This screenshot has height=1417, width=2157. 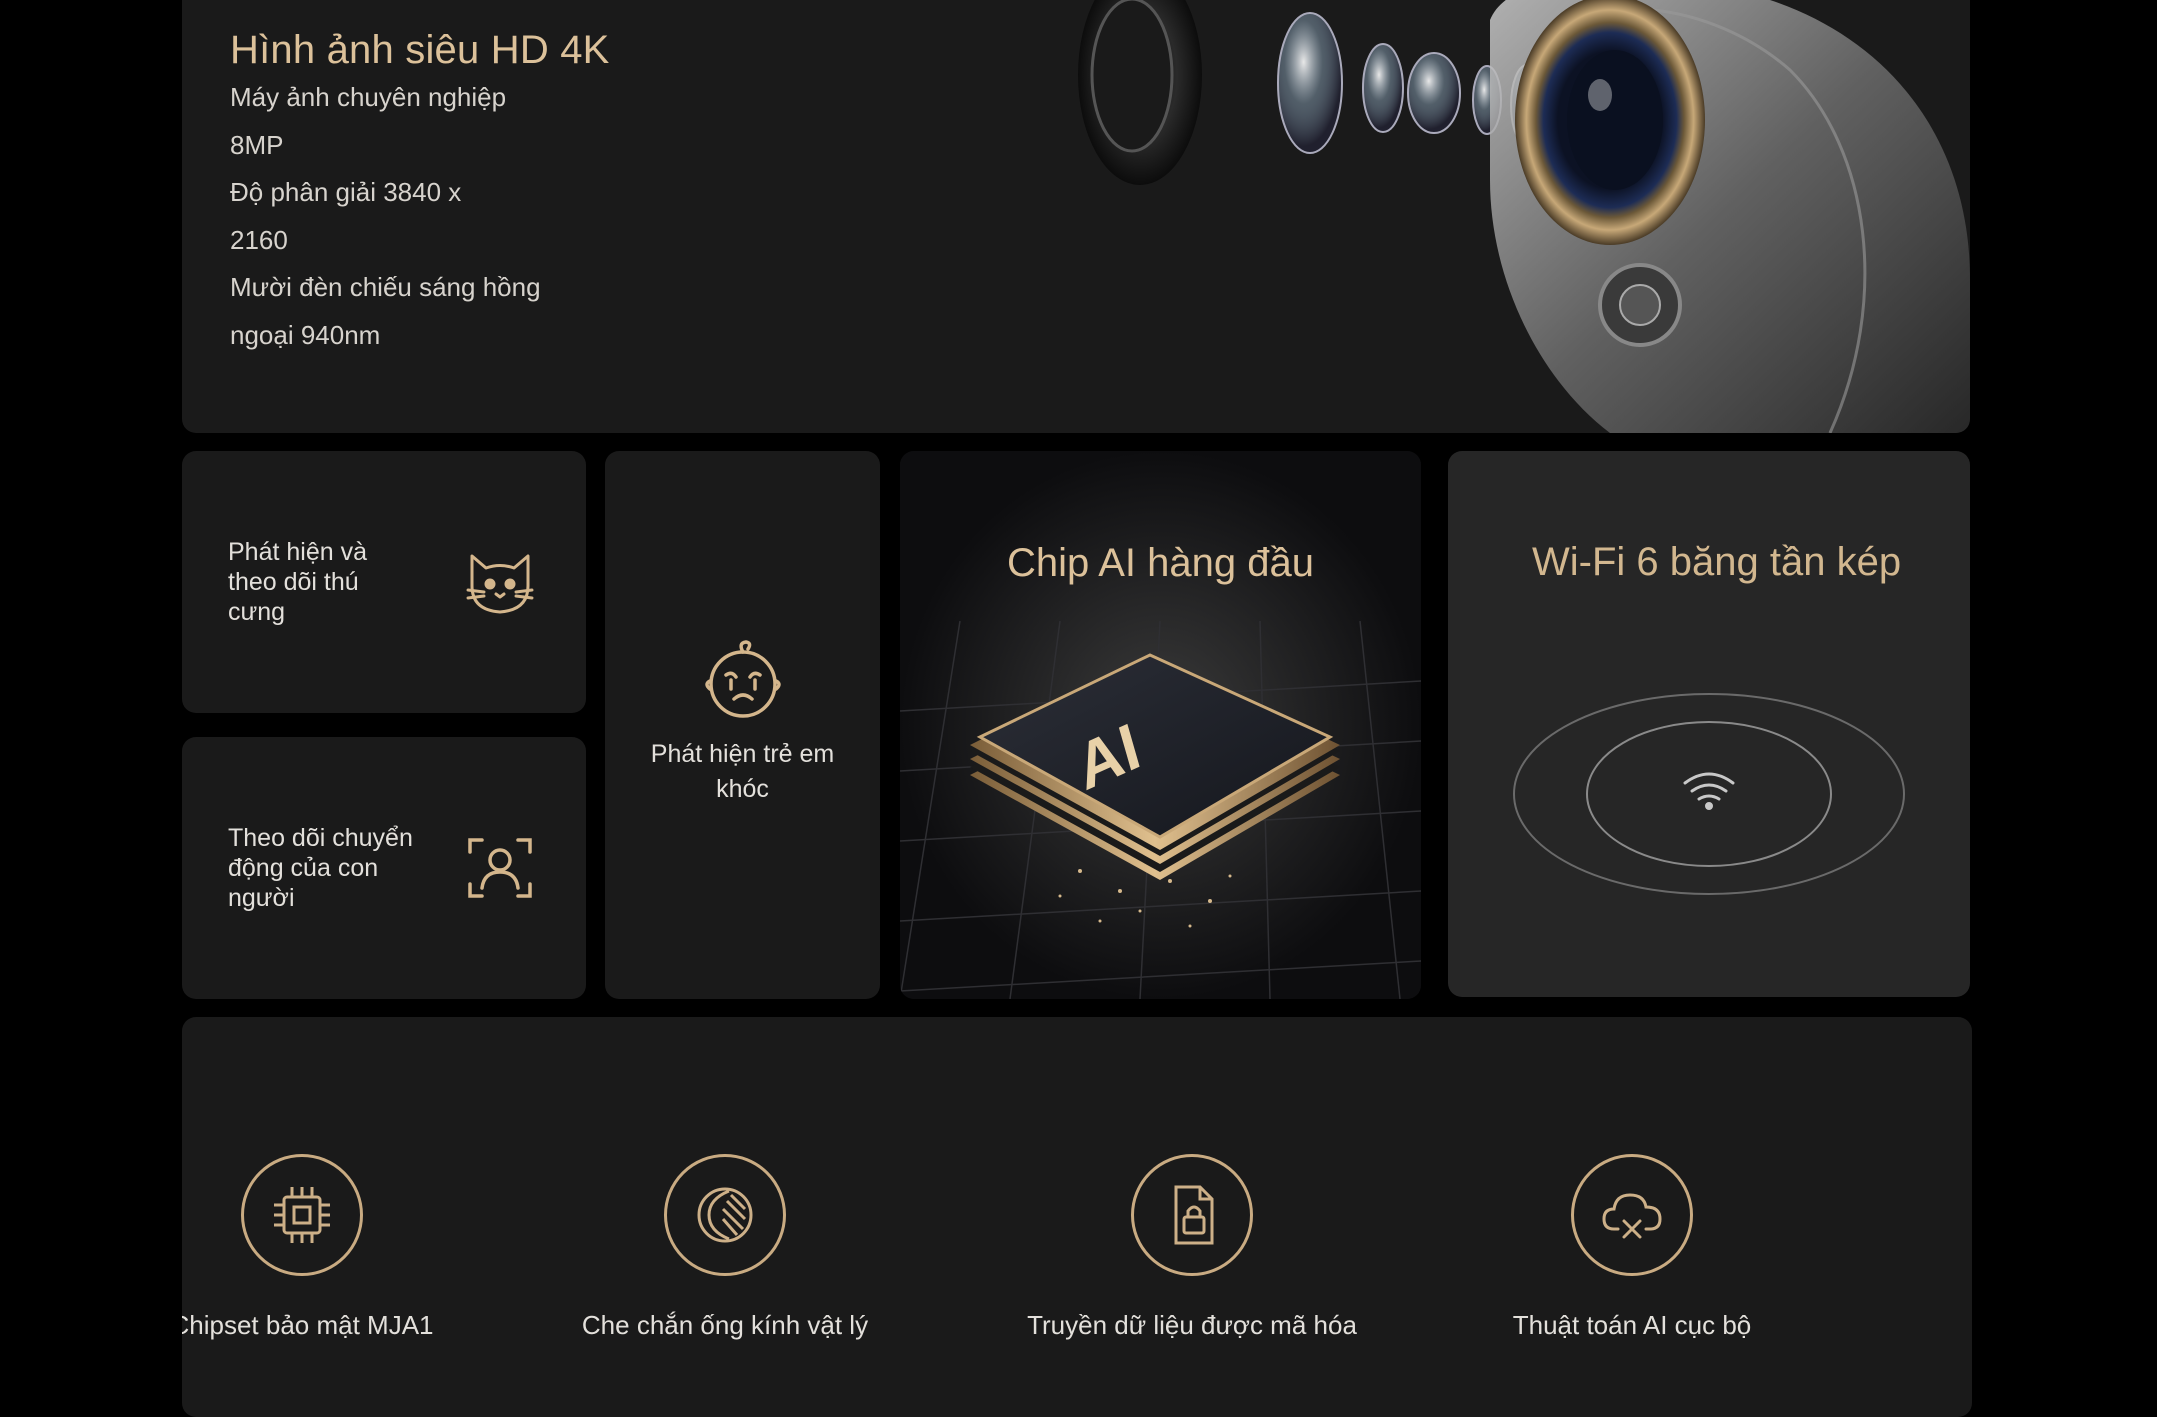 What do you see at coordinates (297, 582) in the screenshot?
I see `pet-detection-label: Phát hiện và theo dõi thú cưng` at bounding box center [297, 582].